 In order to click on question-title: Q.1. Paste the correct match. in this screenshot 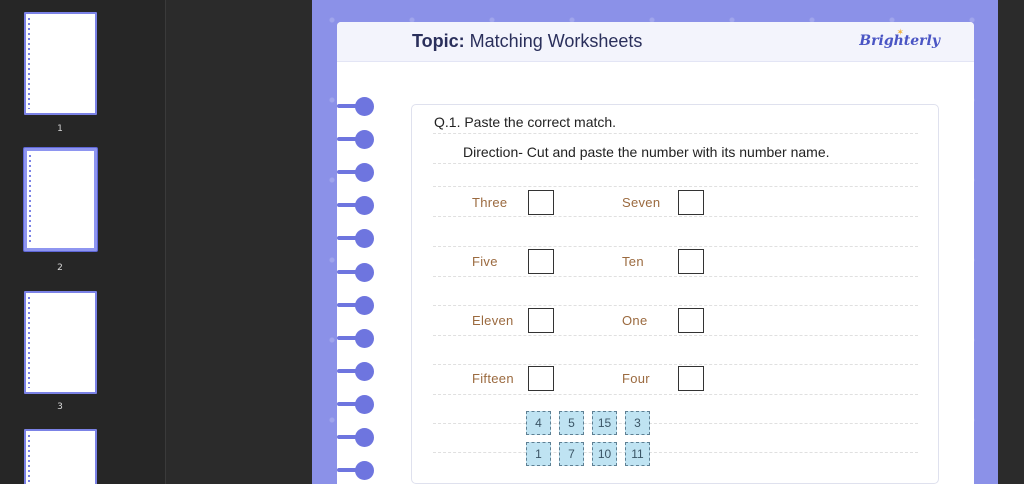, I will do `click(525, 122)`.